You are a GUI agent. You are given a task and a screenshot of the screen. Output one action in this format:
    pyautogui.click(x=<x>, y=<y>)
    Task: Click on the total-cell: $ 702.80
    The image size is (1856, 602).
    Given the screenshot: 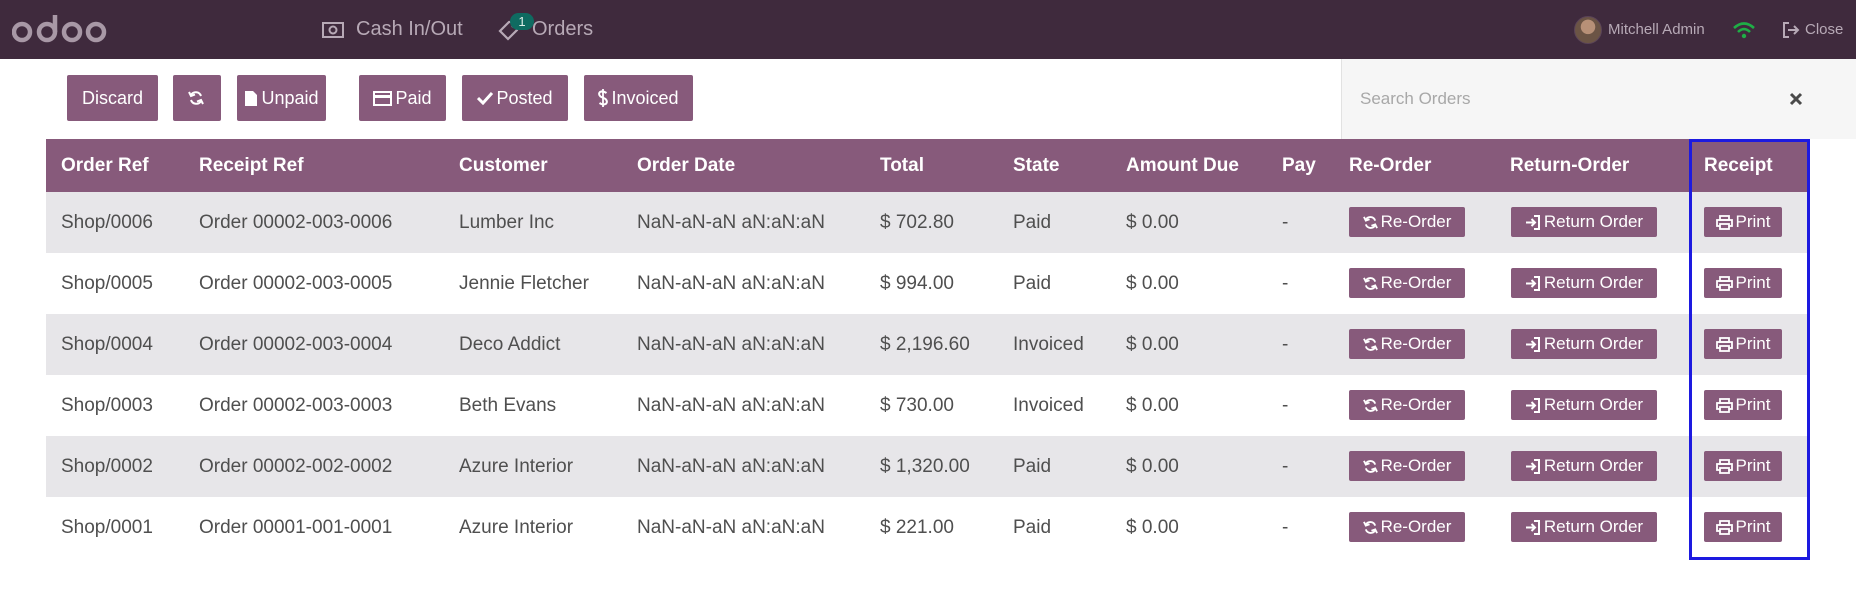 What is the action you would take?
    pyautogui.click(x=917, y=222)
    